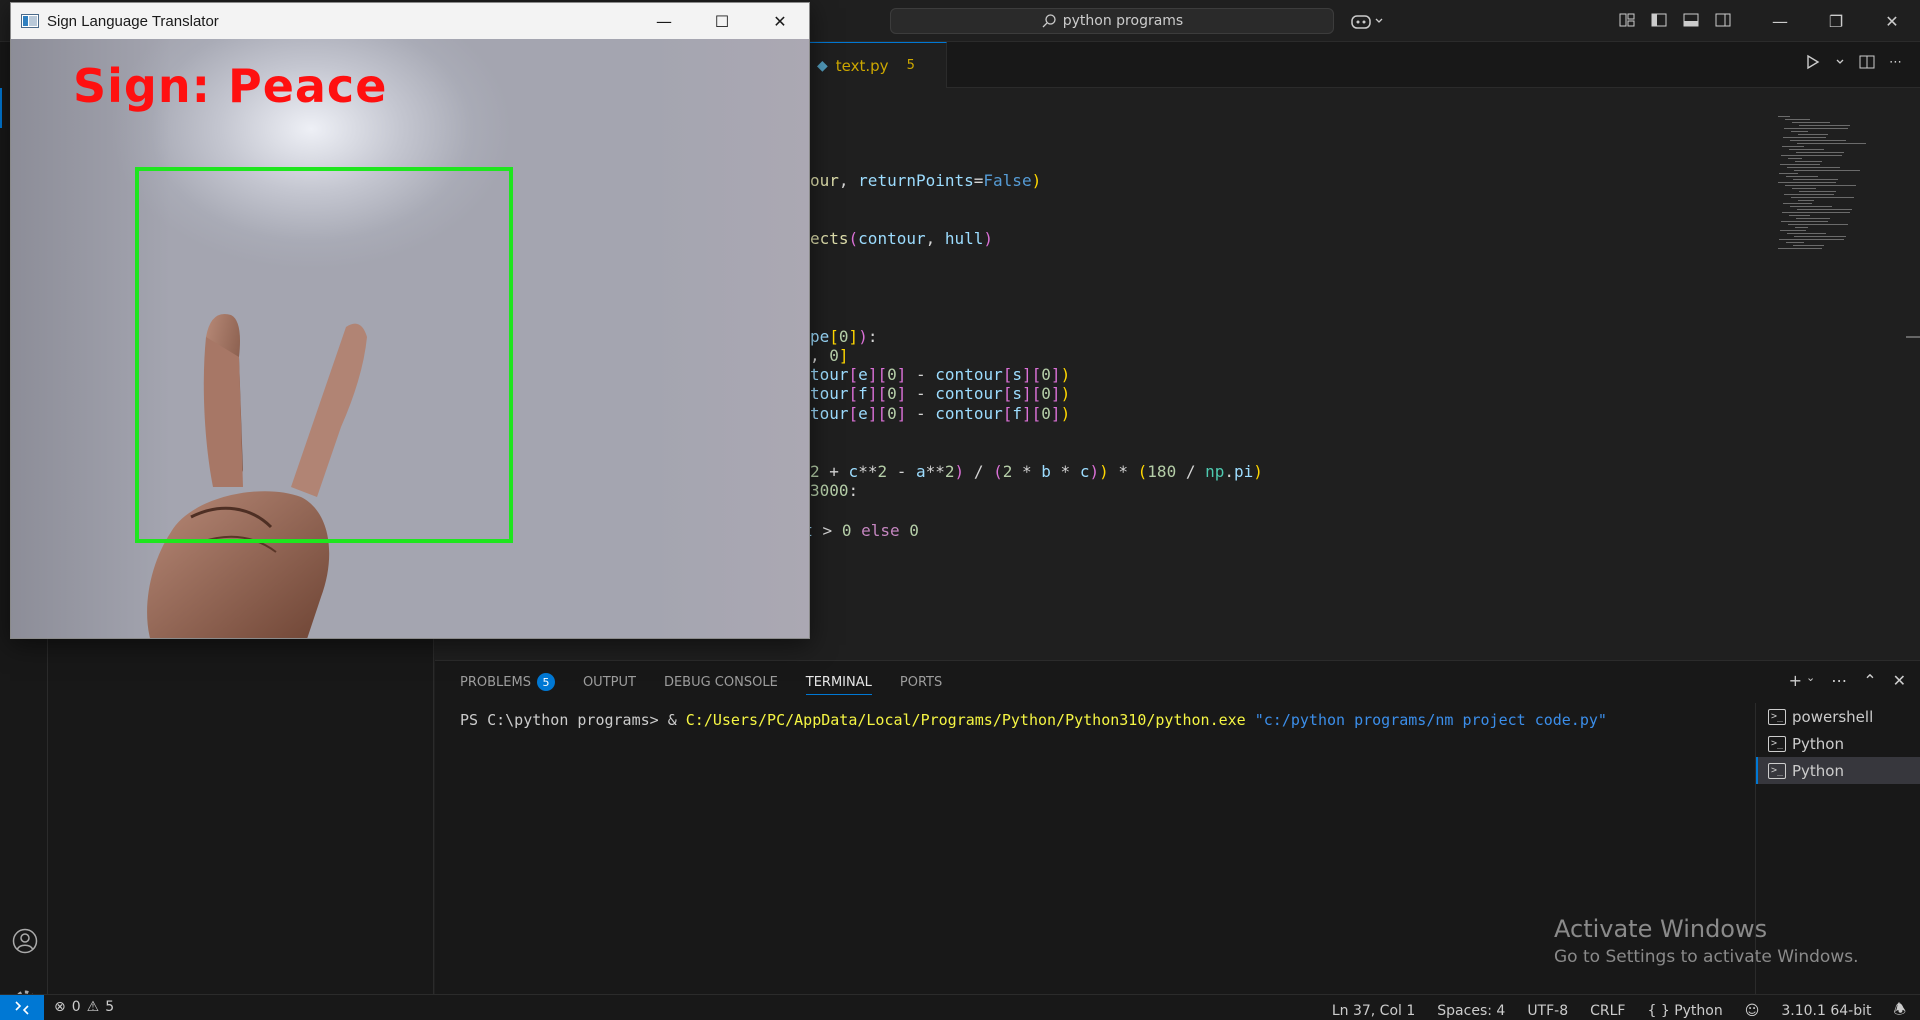  What do you see at coordinates (1706, 957) in the screenshot?
I see `activate-subtitle: Go to Settings to activate Windows.` at bounding box center [1706, 957].